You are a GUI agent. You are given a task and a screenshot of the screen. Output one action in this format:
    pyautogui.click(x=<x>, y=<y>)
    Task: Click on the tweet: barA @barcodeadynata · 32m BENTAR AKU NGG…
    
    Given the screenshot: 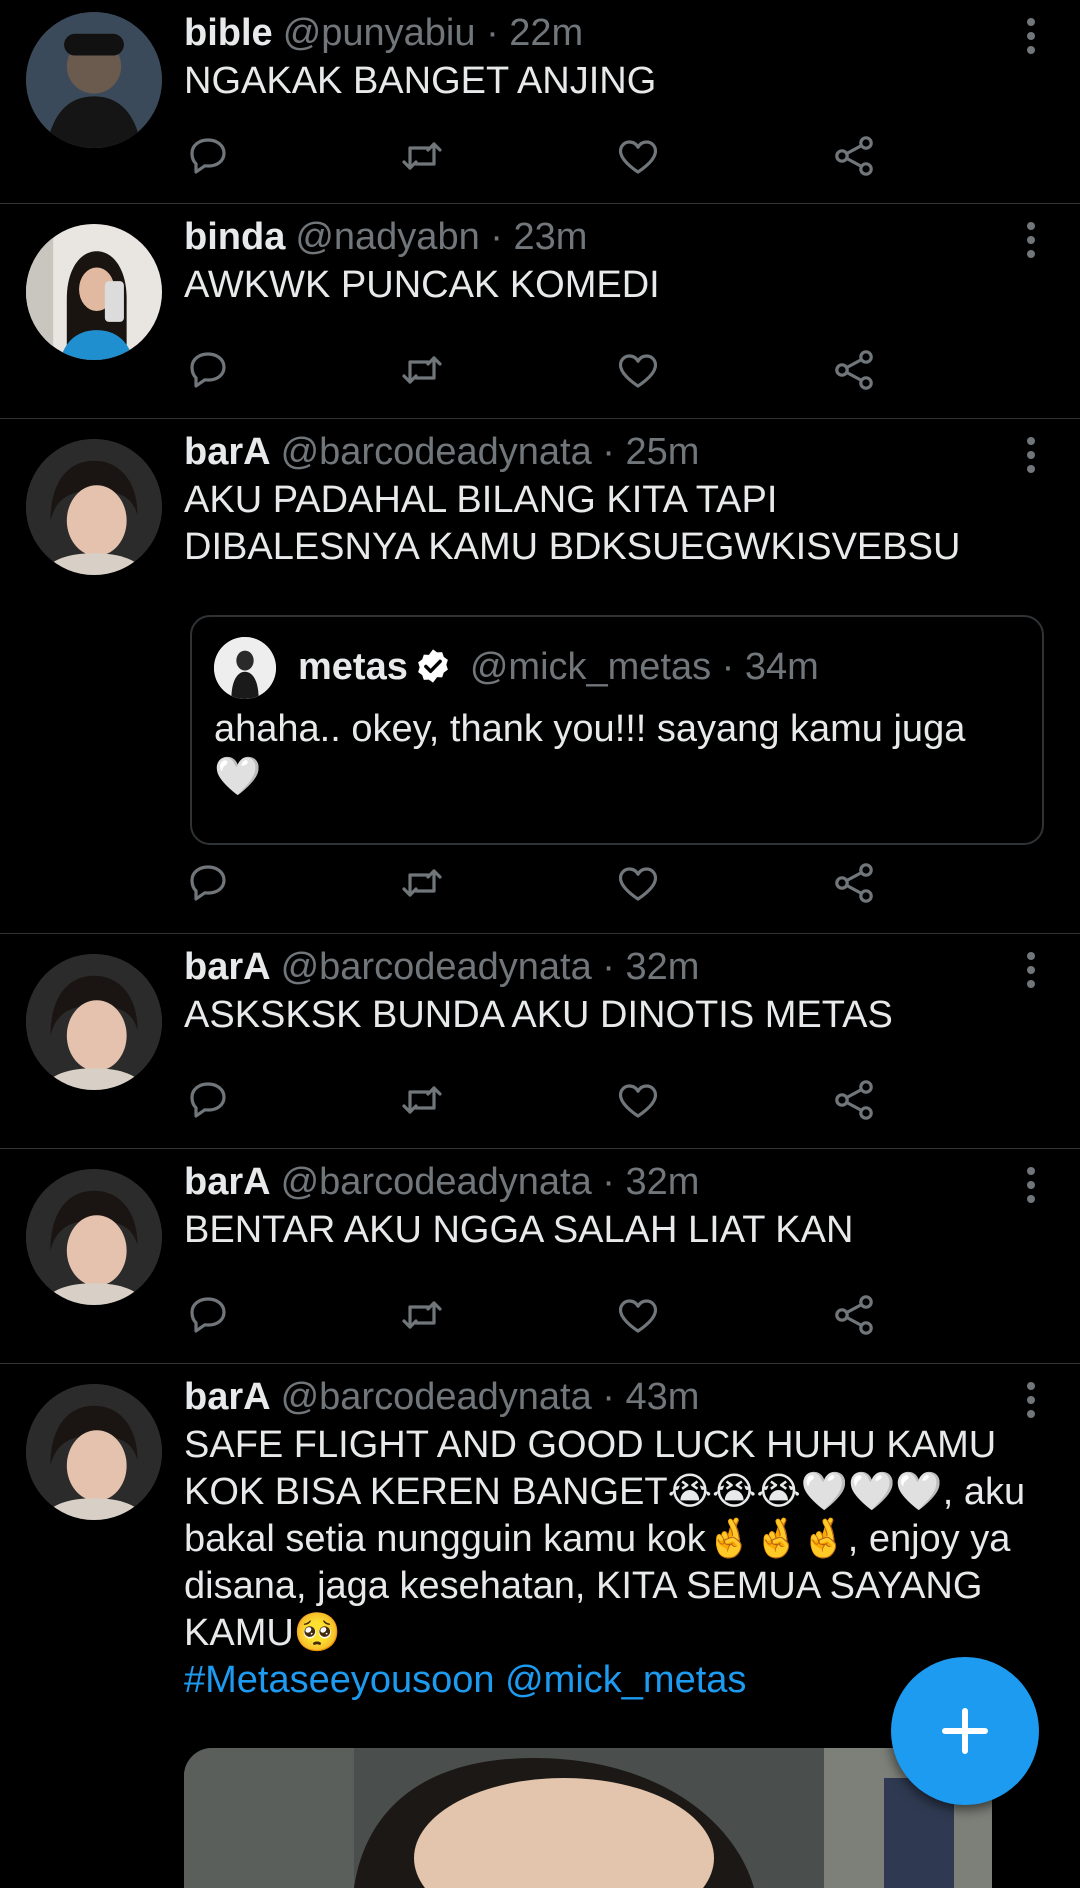 What is the action you would take?
    pyautogui.click(x=540, y=1256)
    